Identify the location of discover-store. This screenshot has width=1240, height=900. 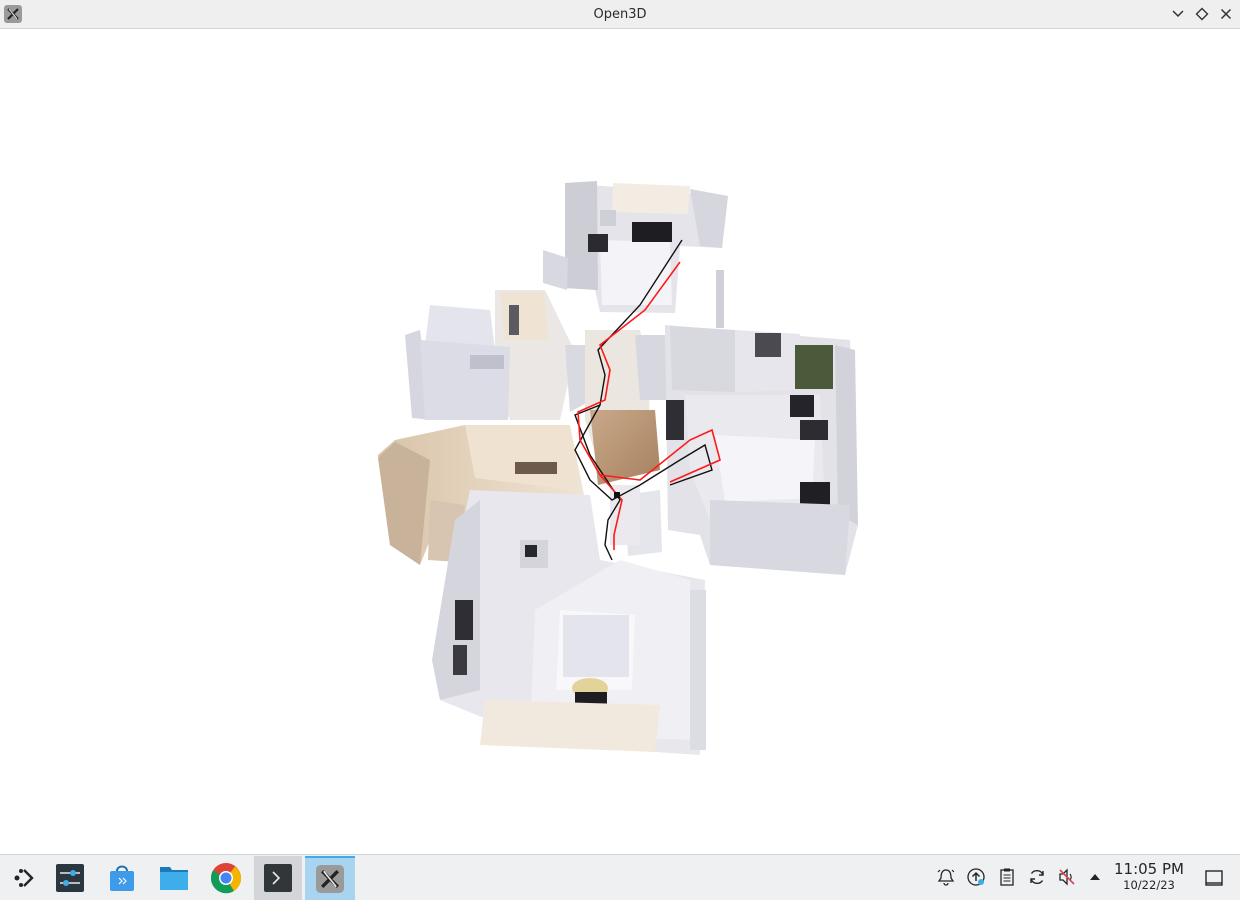
(122, 878).